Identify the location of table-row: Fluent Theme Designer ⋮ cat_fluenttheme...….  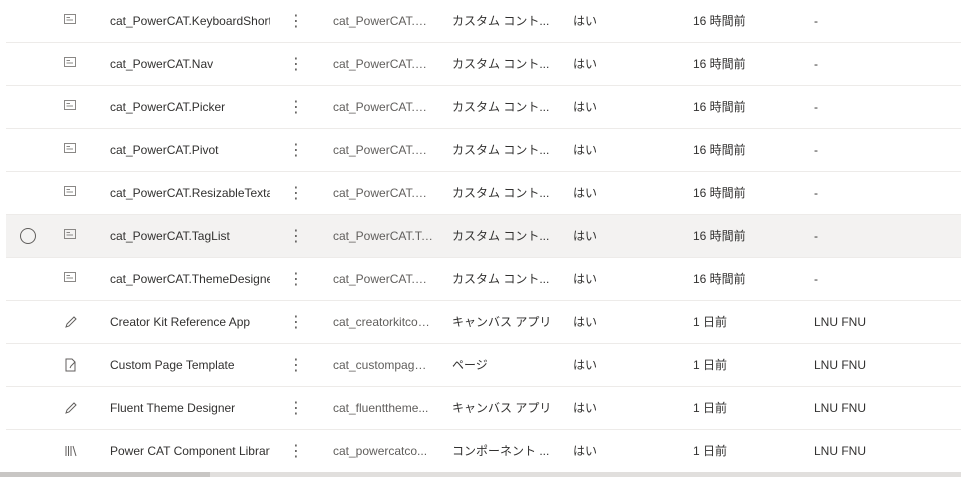
(483, 408).